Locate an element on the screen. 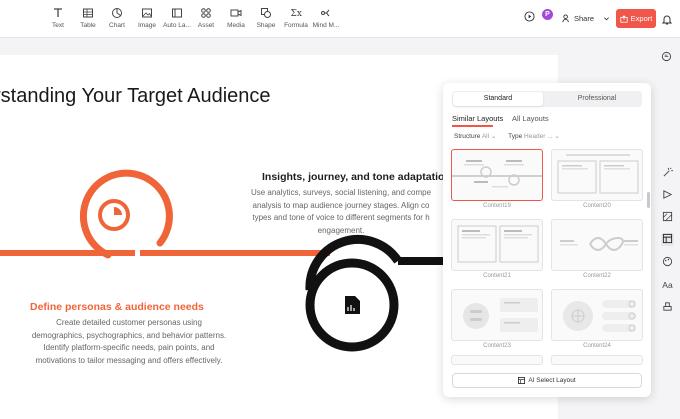 Image resolution: width=680 pixels, height=419 pixels. persona-heading: Define personas & audience needs is located at coordinates (117, 307).